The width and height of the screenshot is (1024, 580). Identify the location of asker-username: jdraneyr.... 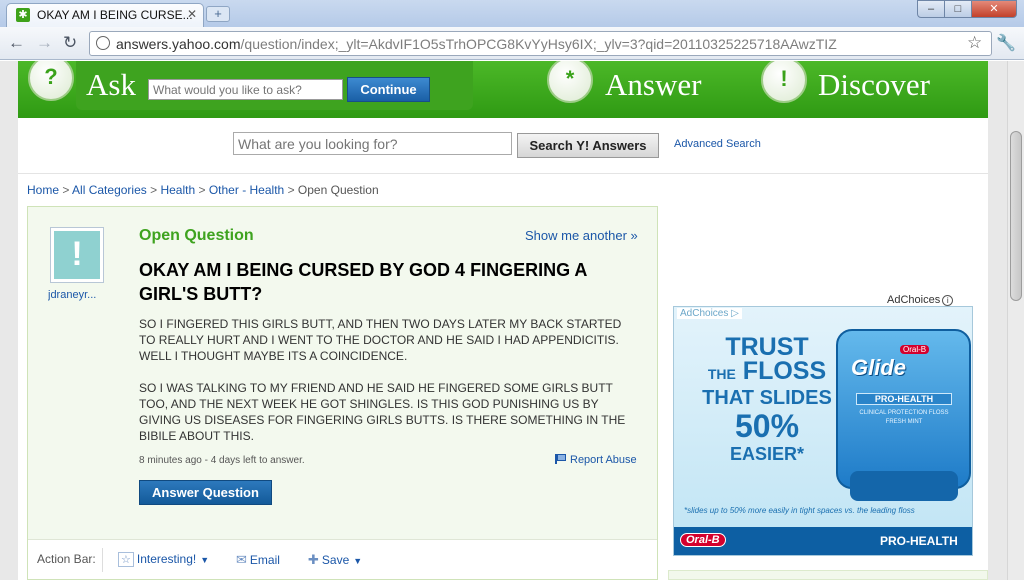
(78, 295).